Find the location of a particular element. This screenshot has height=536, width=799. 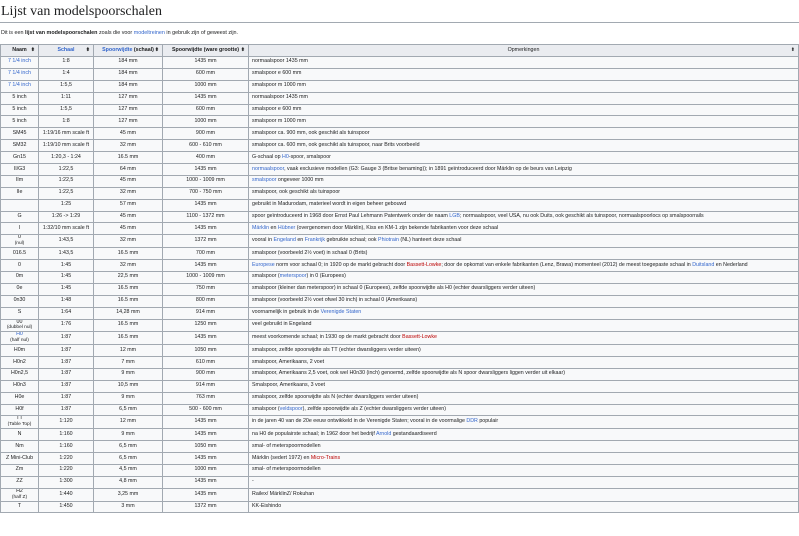

remark-text: Smalspoor, Amerikaans, 3 voet is located at coordinates (289, 385).